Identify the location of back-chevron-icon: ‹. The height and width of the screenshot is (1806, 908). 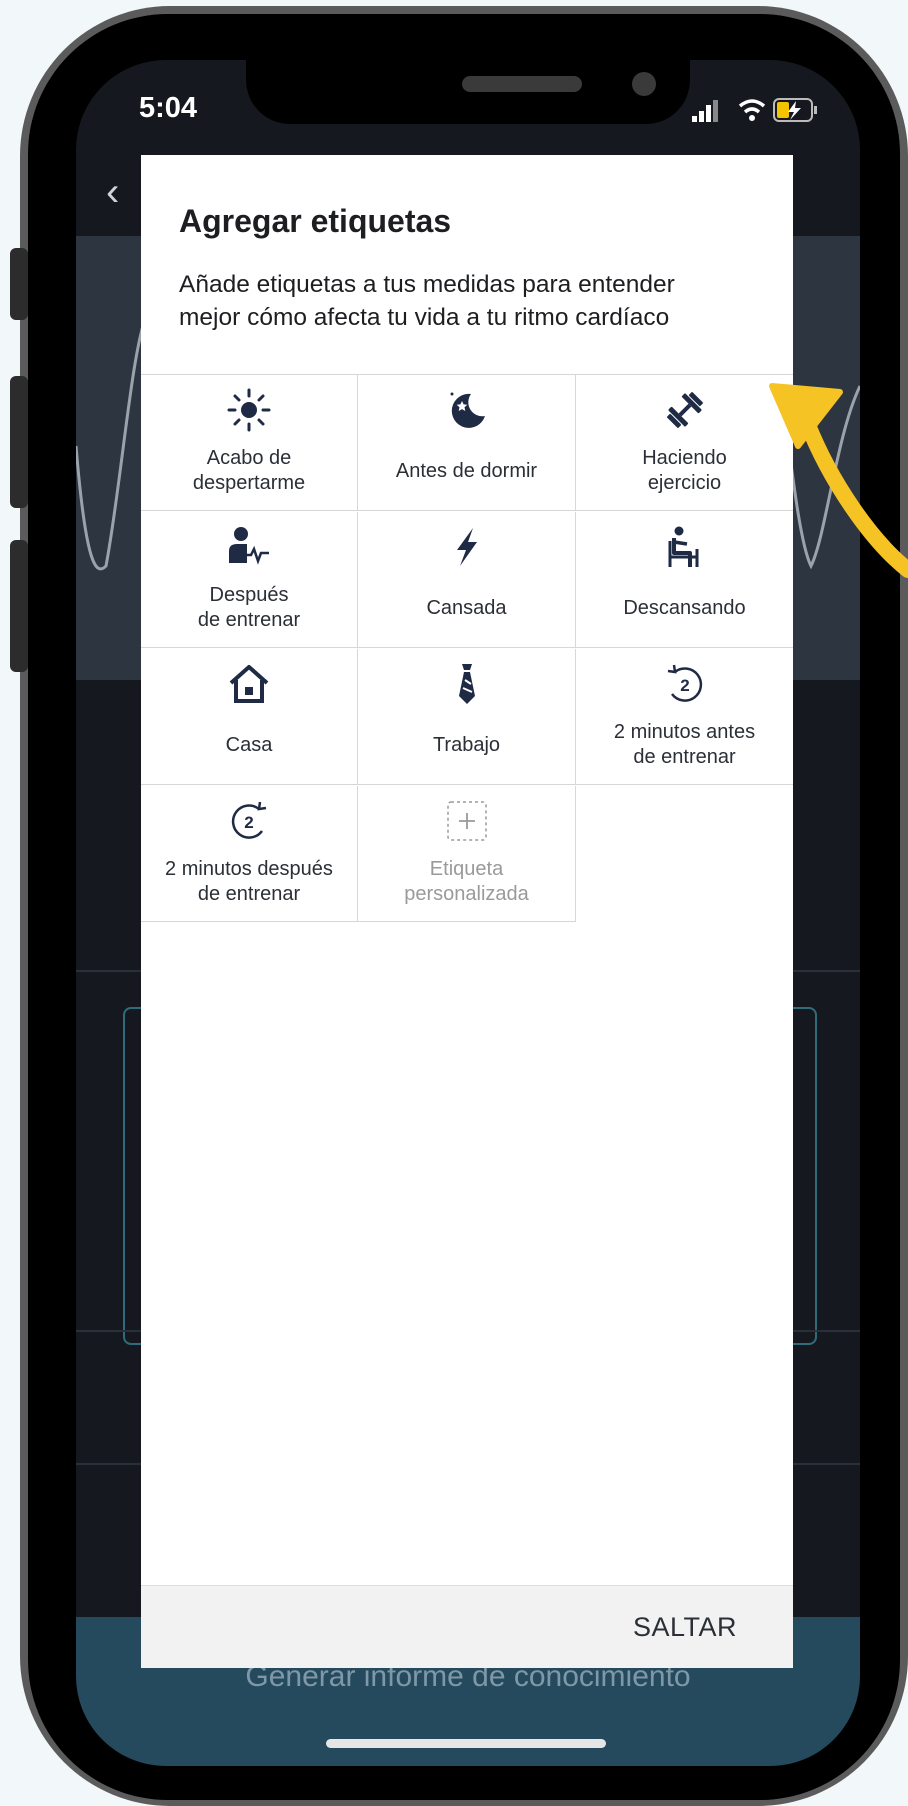
(113, 192).